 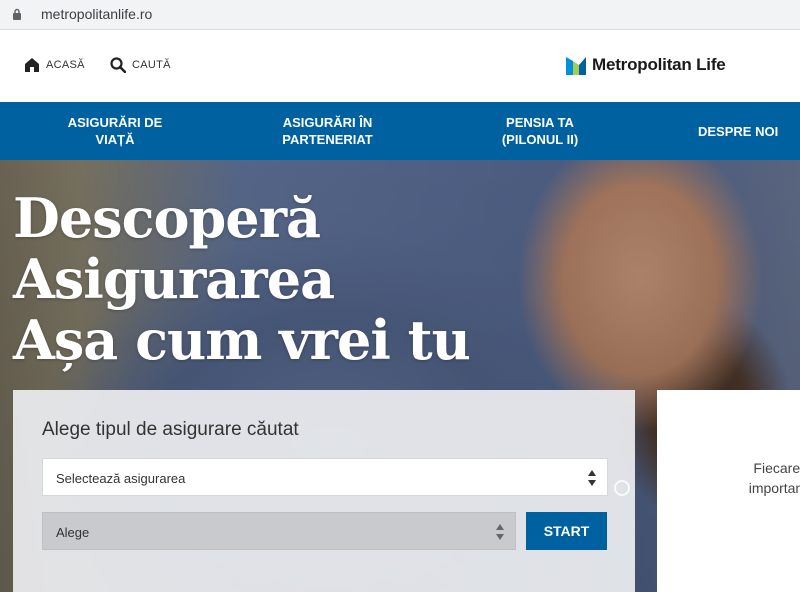 I want to click on nav-label-line1: ASIGURĂRI ÎN, so click(x=327, y=122).